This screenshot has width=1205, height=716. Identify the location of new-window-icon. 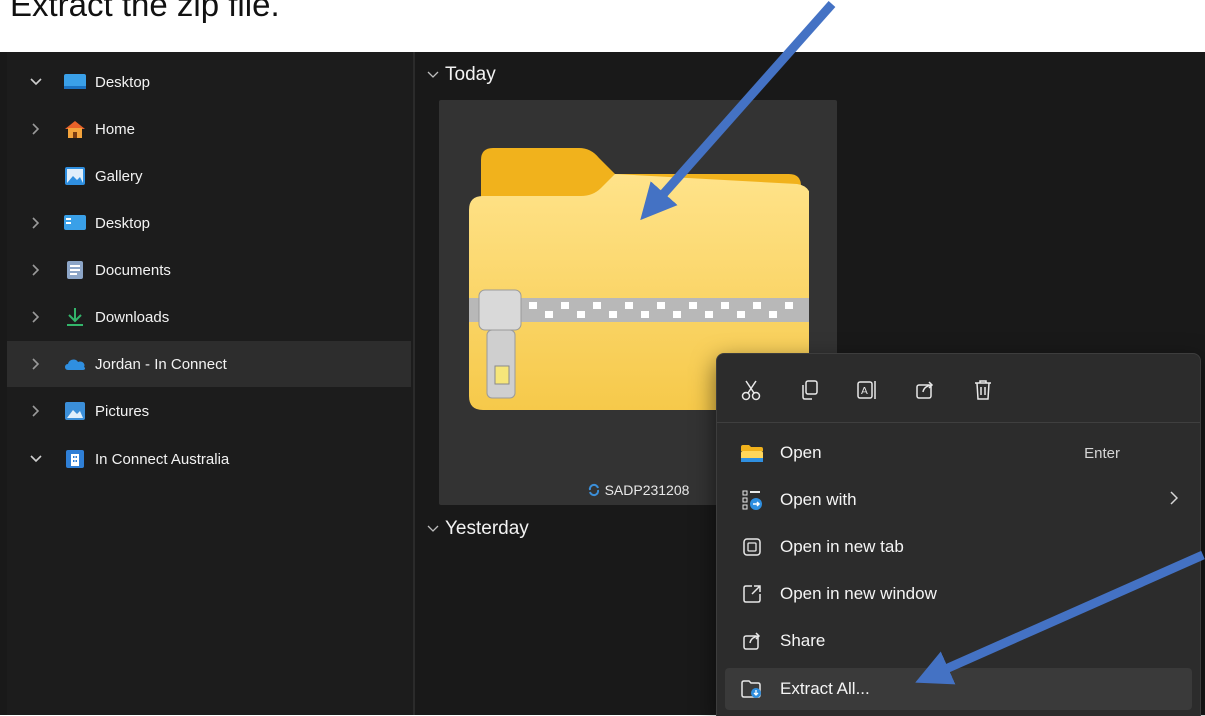
(752, 594).